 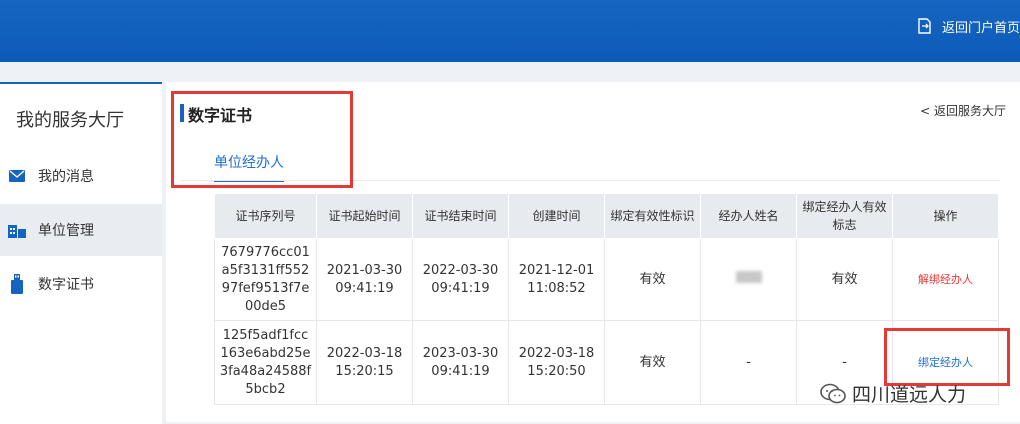 I want to click on created-time-cell: 2022-03-18 15:20:50, so click(x=556, y=362).